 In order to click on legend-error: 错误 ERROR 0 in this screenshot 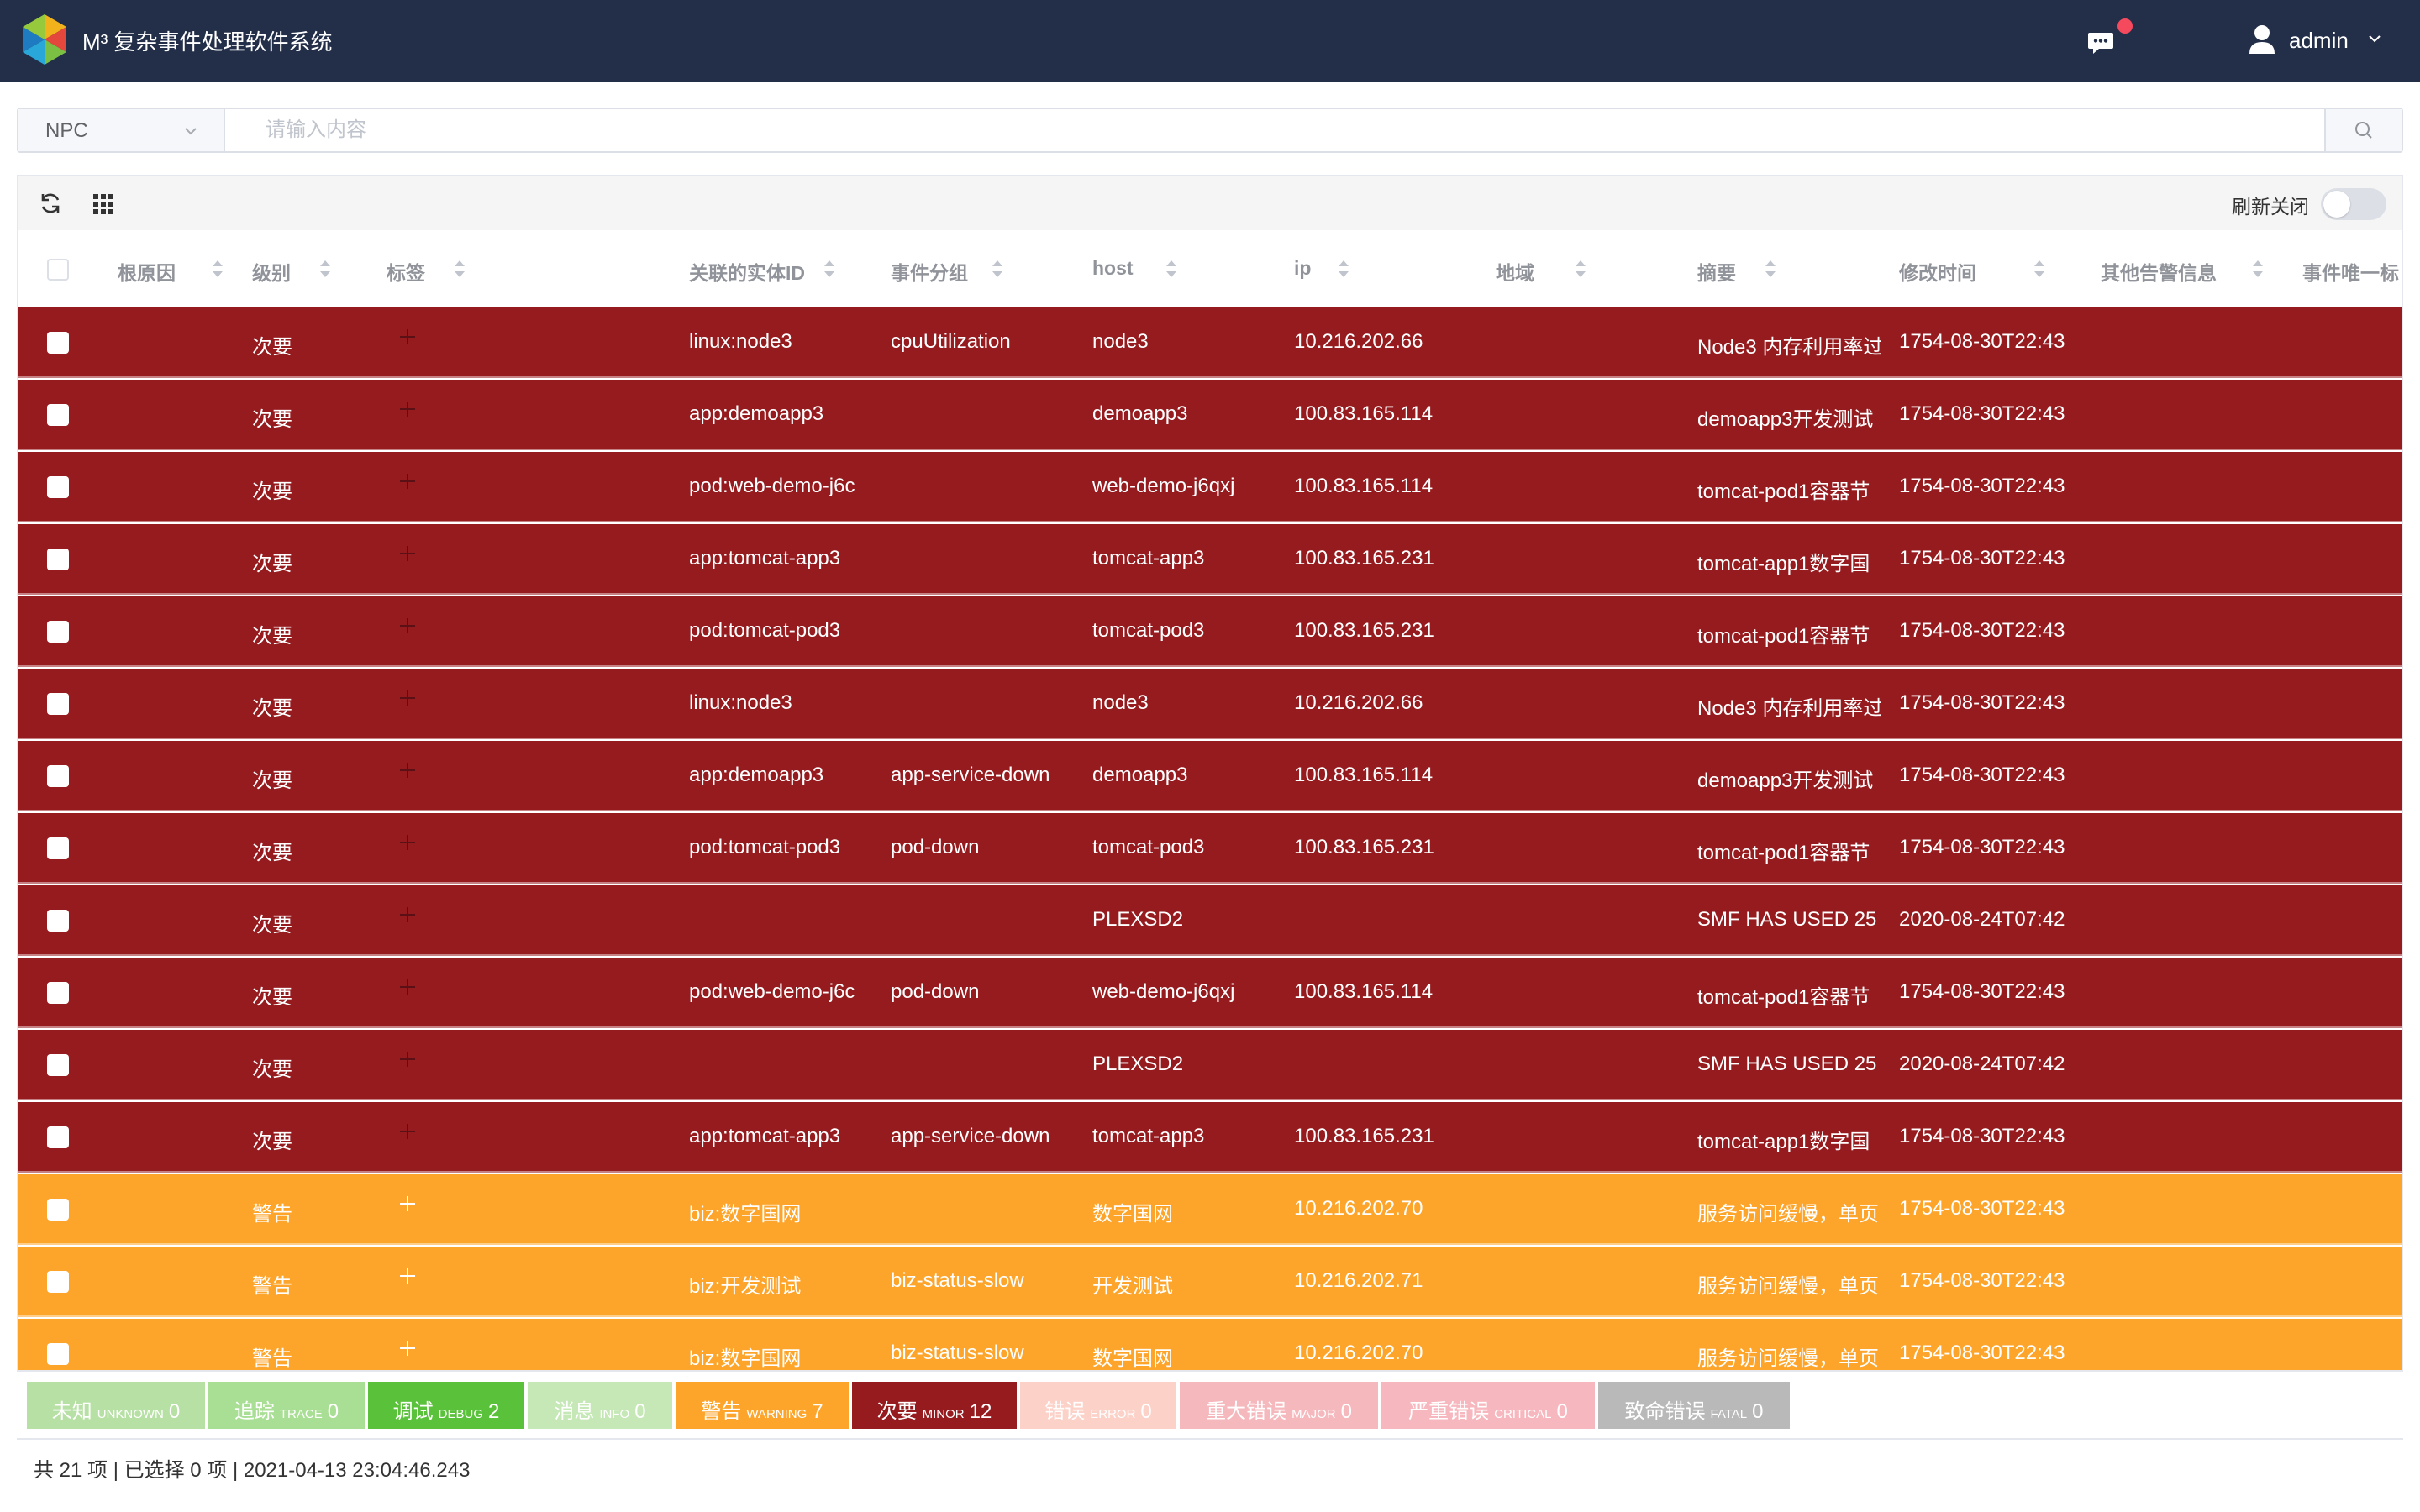, I will do `click(1098, 1405)`.